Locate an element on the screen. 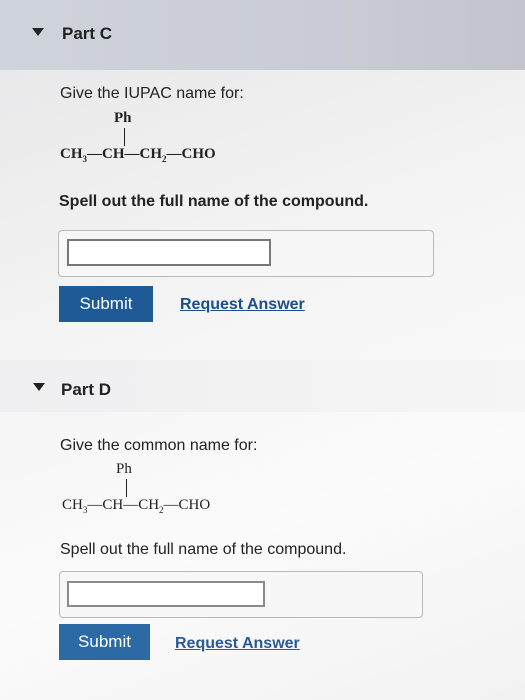 Image resolution: width=525 pixels, height=700 pixels. part-d-answer-container is located at coordinates (241, 594).